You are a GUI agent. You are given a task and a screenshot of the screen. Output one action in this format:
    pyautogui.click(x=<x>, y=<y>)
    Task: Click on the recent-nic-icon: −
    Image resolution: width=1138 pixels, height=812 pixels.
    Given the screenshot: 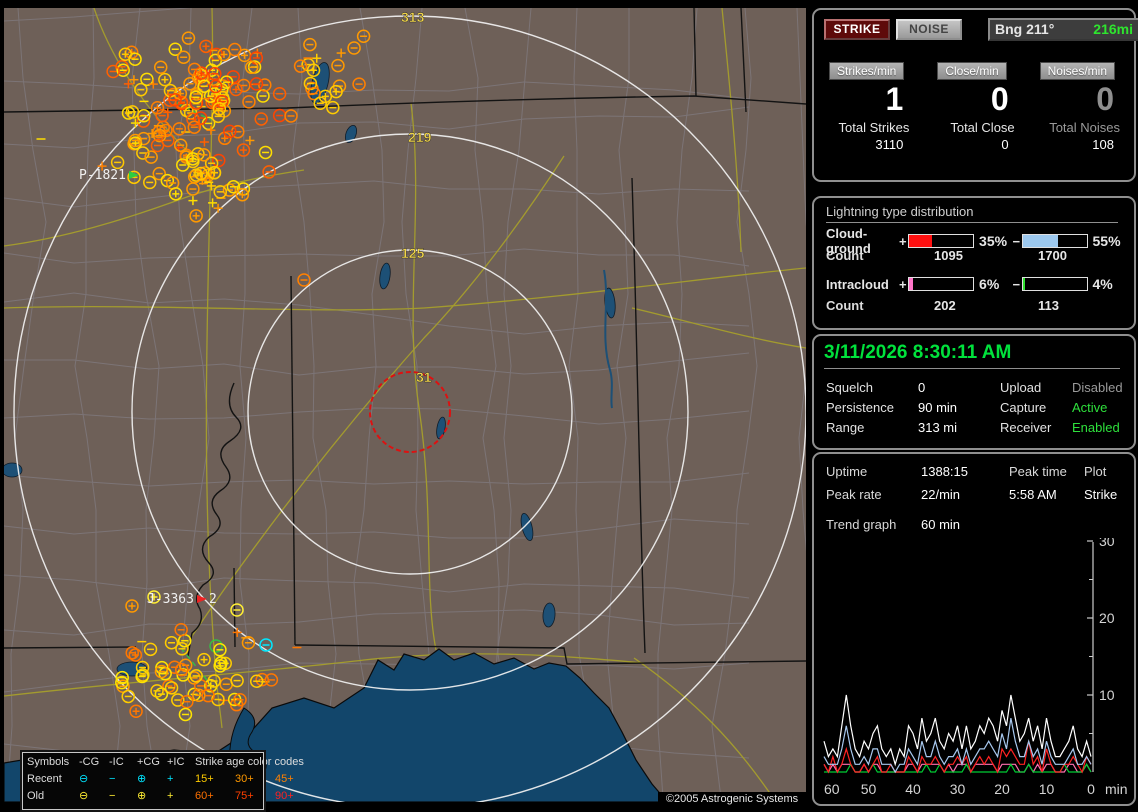 What is the action you would take?
    pyautogui.click(x=112, y=779)
    